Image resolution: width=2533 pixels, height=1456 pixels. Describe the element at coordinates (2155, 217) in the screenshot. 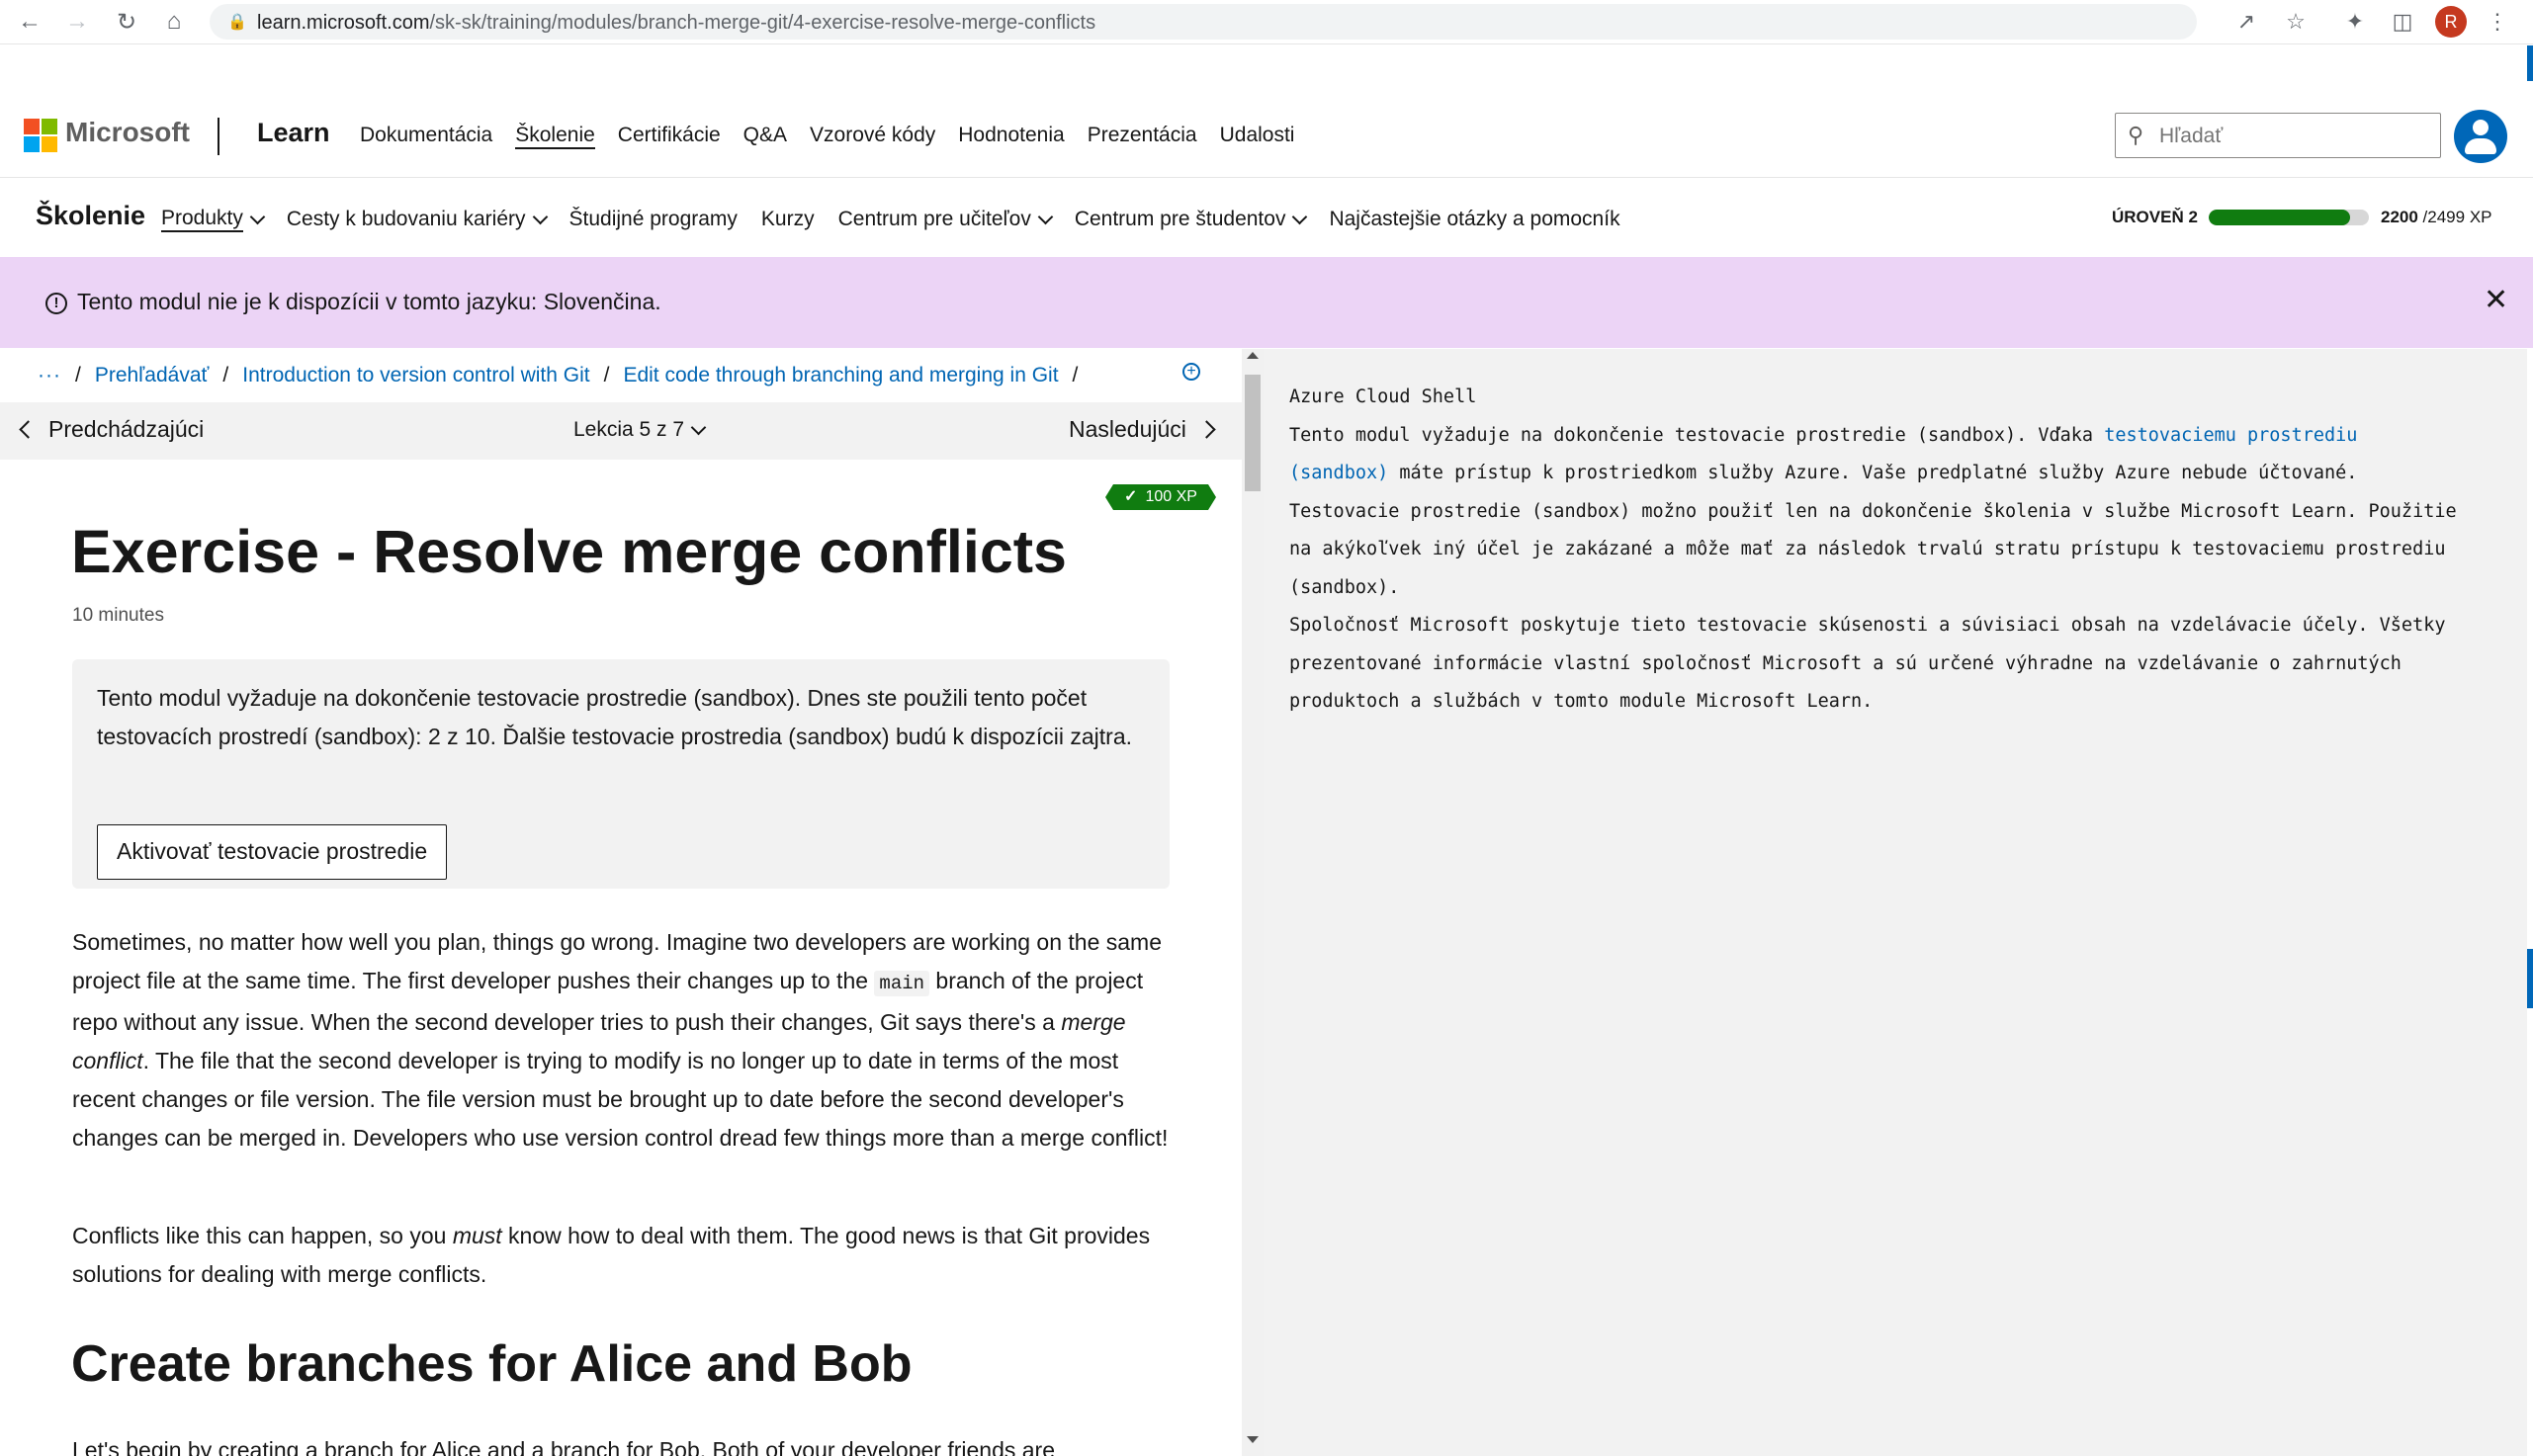

I see `level-label: ÚROVEŇ 2` at that location.